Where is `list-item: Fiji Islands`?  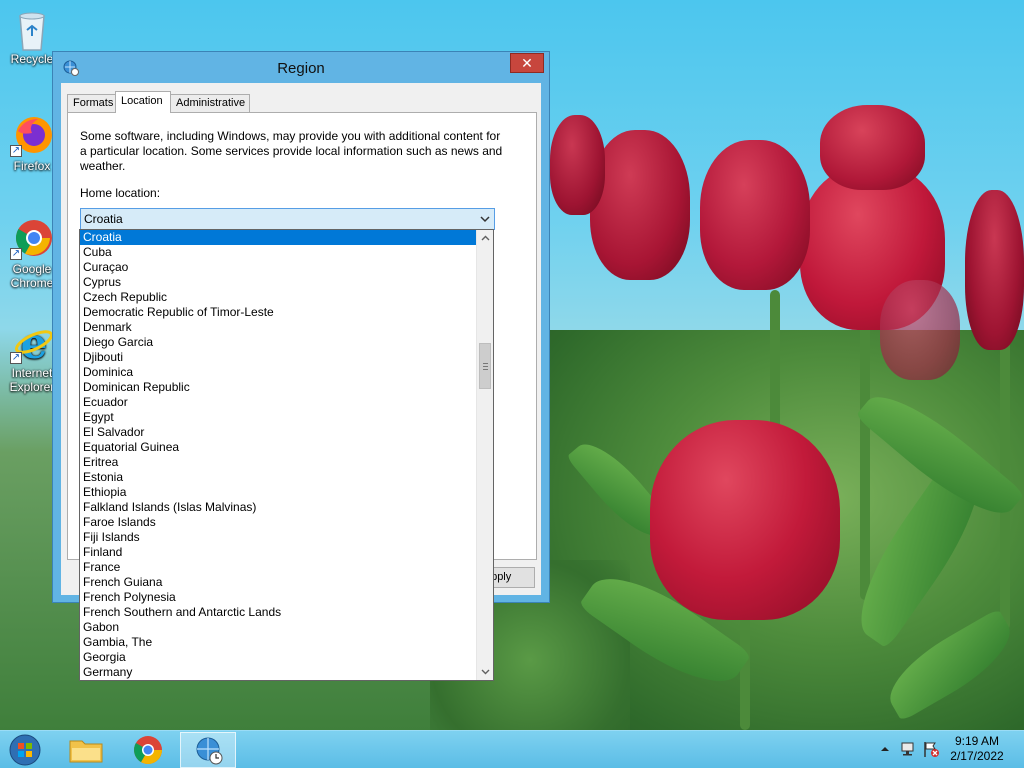 list-item: Fiji Islands is located at coordinates (278, 537).